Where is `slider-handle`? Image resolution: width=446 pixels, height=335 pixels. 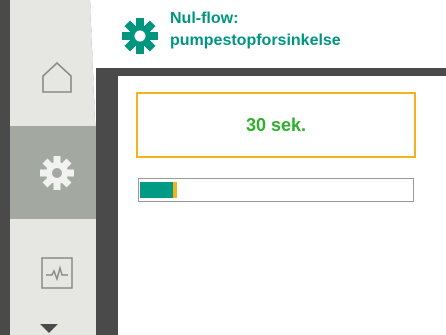
slider-handle is located at coordinates (175, 190).